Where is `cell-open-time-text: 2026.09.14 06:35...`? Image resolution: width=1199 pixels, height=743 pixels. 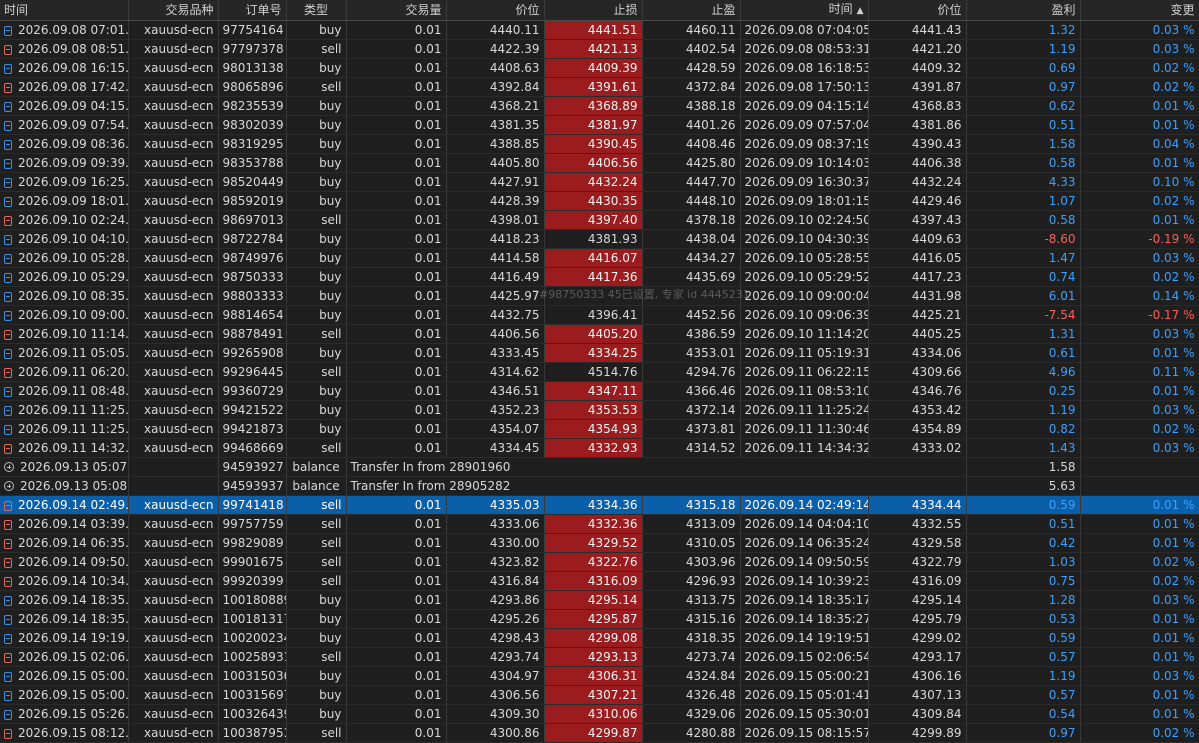 cell-open-time-text: 2026.09.14 06:35... is located at coordinates (73, 543).